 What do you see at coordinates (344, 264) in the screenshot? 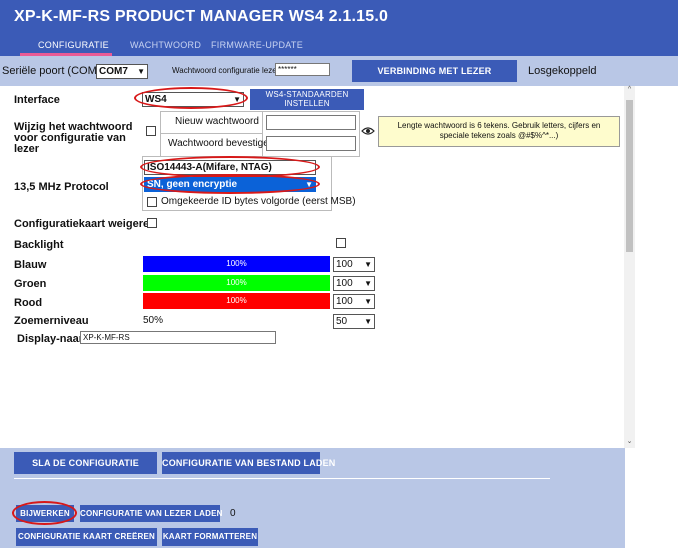
I see `blue-value: 100` at bounding box center [344, 264].